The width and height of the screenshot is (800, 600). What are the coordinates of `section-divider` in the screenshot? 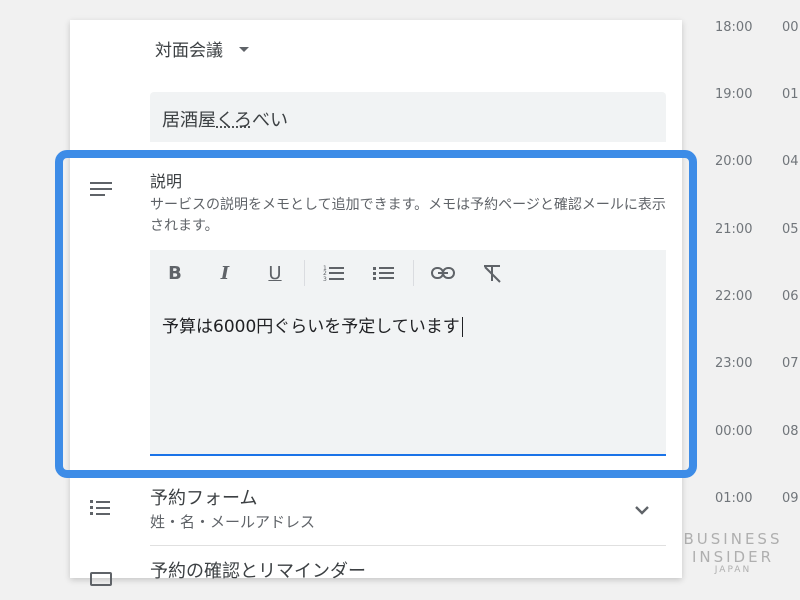 It's located at (408, 545).